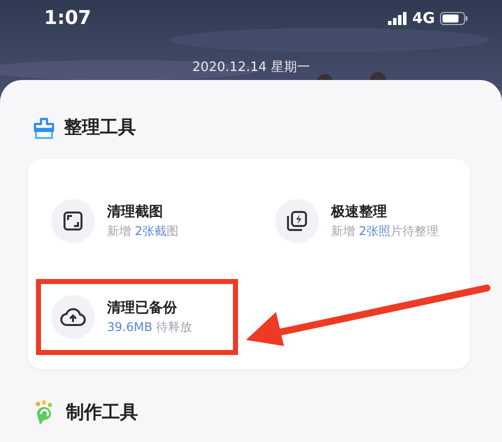 This screenshot has width=502, height=442. Describe the element at coordinates (149, 327) in the screenshot. I see `tool-subtitle: 39.6MB 待释放` at that location.